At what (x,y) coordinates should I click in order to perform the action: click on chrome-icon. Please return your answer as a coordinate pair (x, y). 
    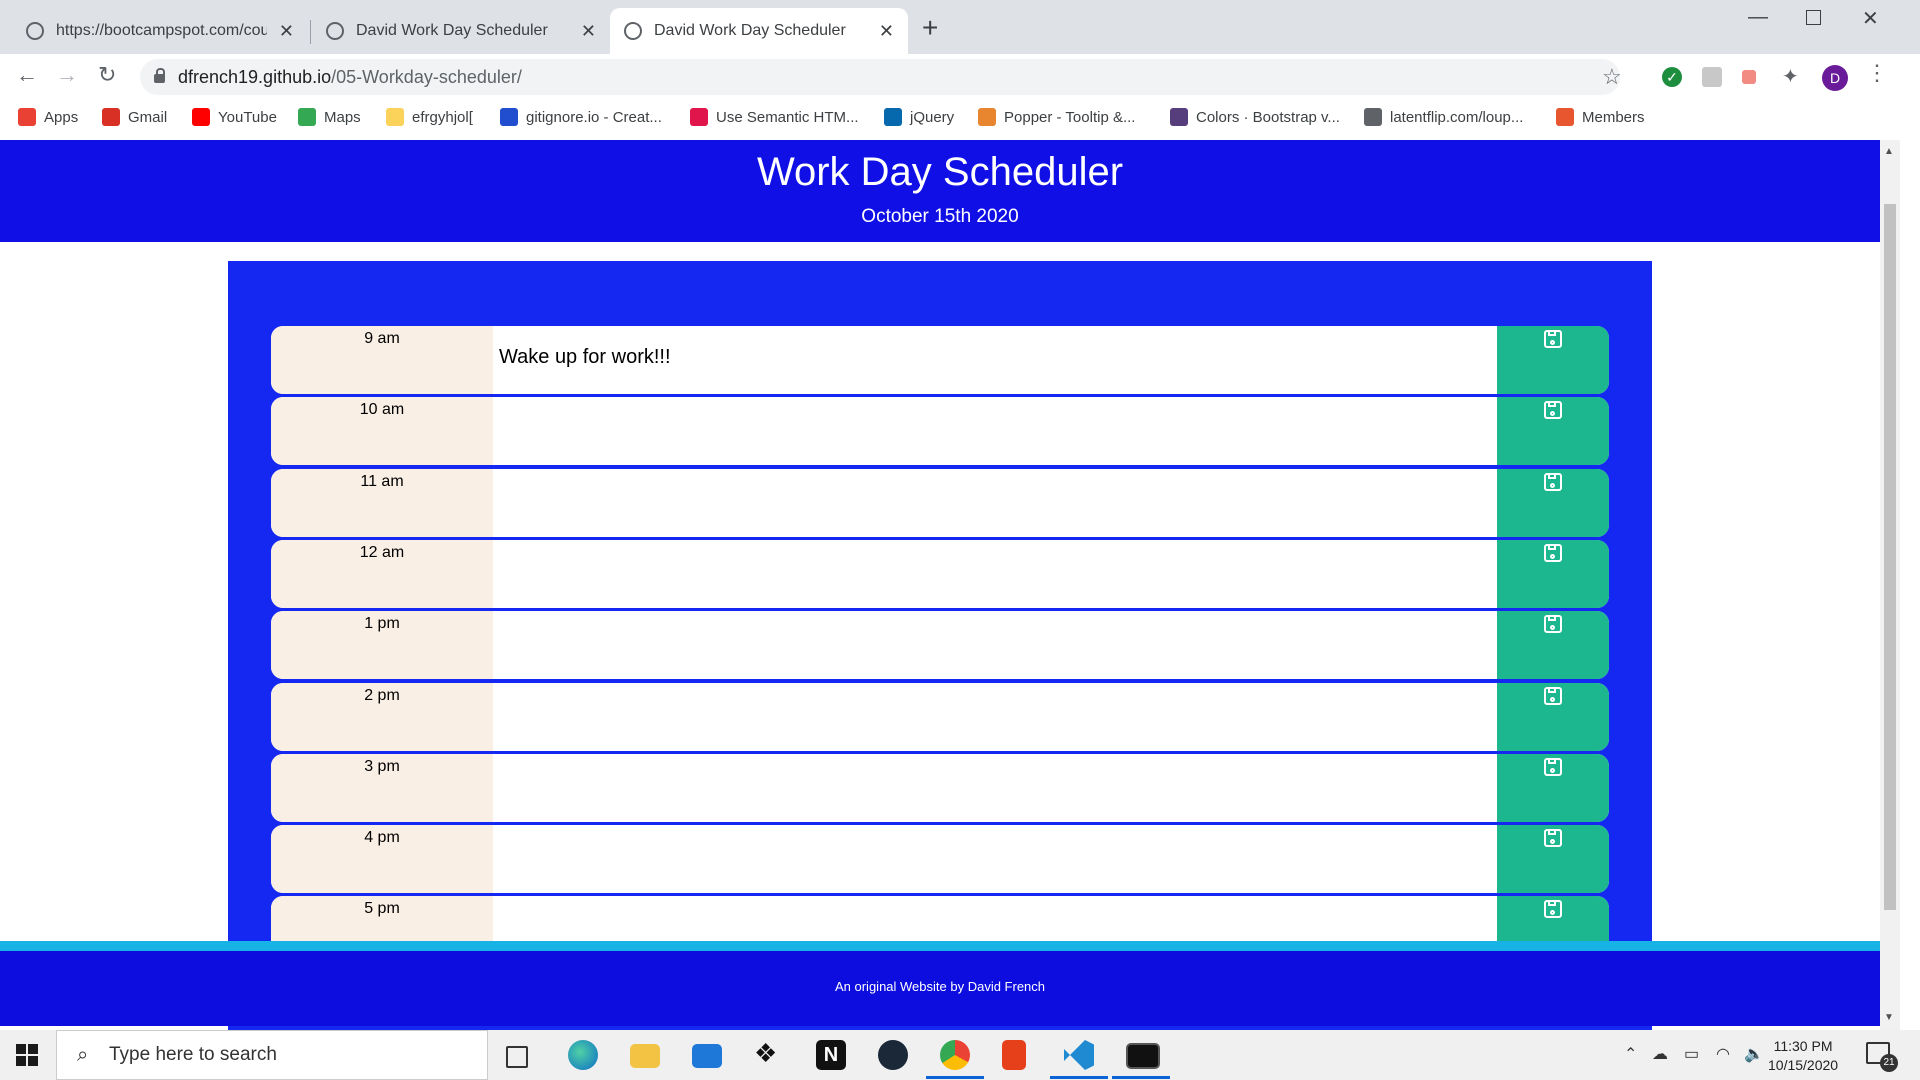
    Looking at the image, I should click on (955, 1055).